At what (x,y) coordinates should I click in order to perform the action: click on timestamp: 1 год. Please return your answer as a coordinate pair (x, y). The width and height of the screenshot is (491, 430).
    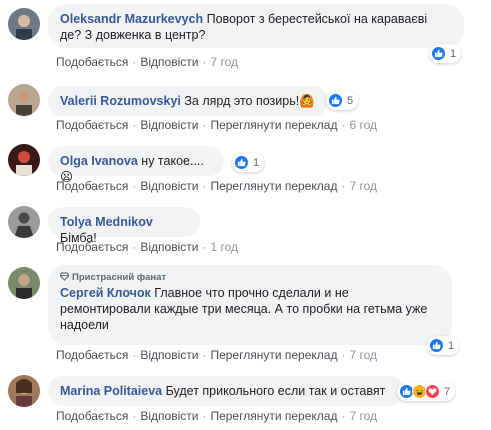
    Looking at the image, I should click on (224, 247).